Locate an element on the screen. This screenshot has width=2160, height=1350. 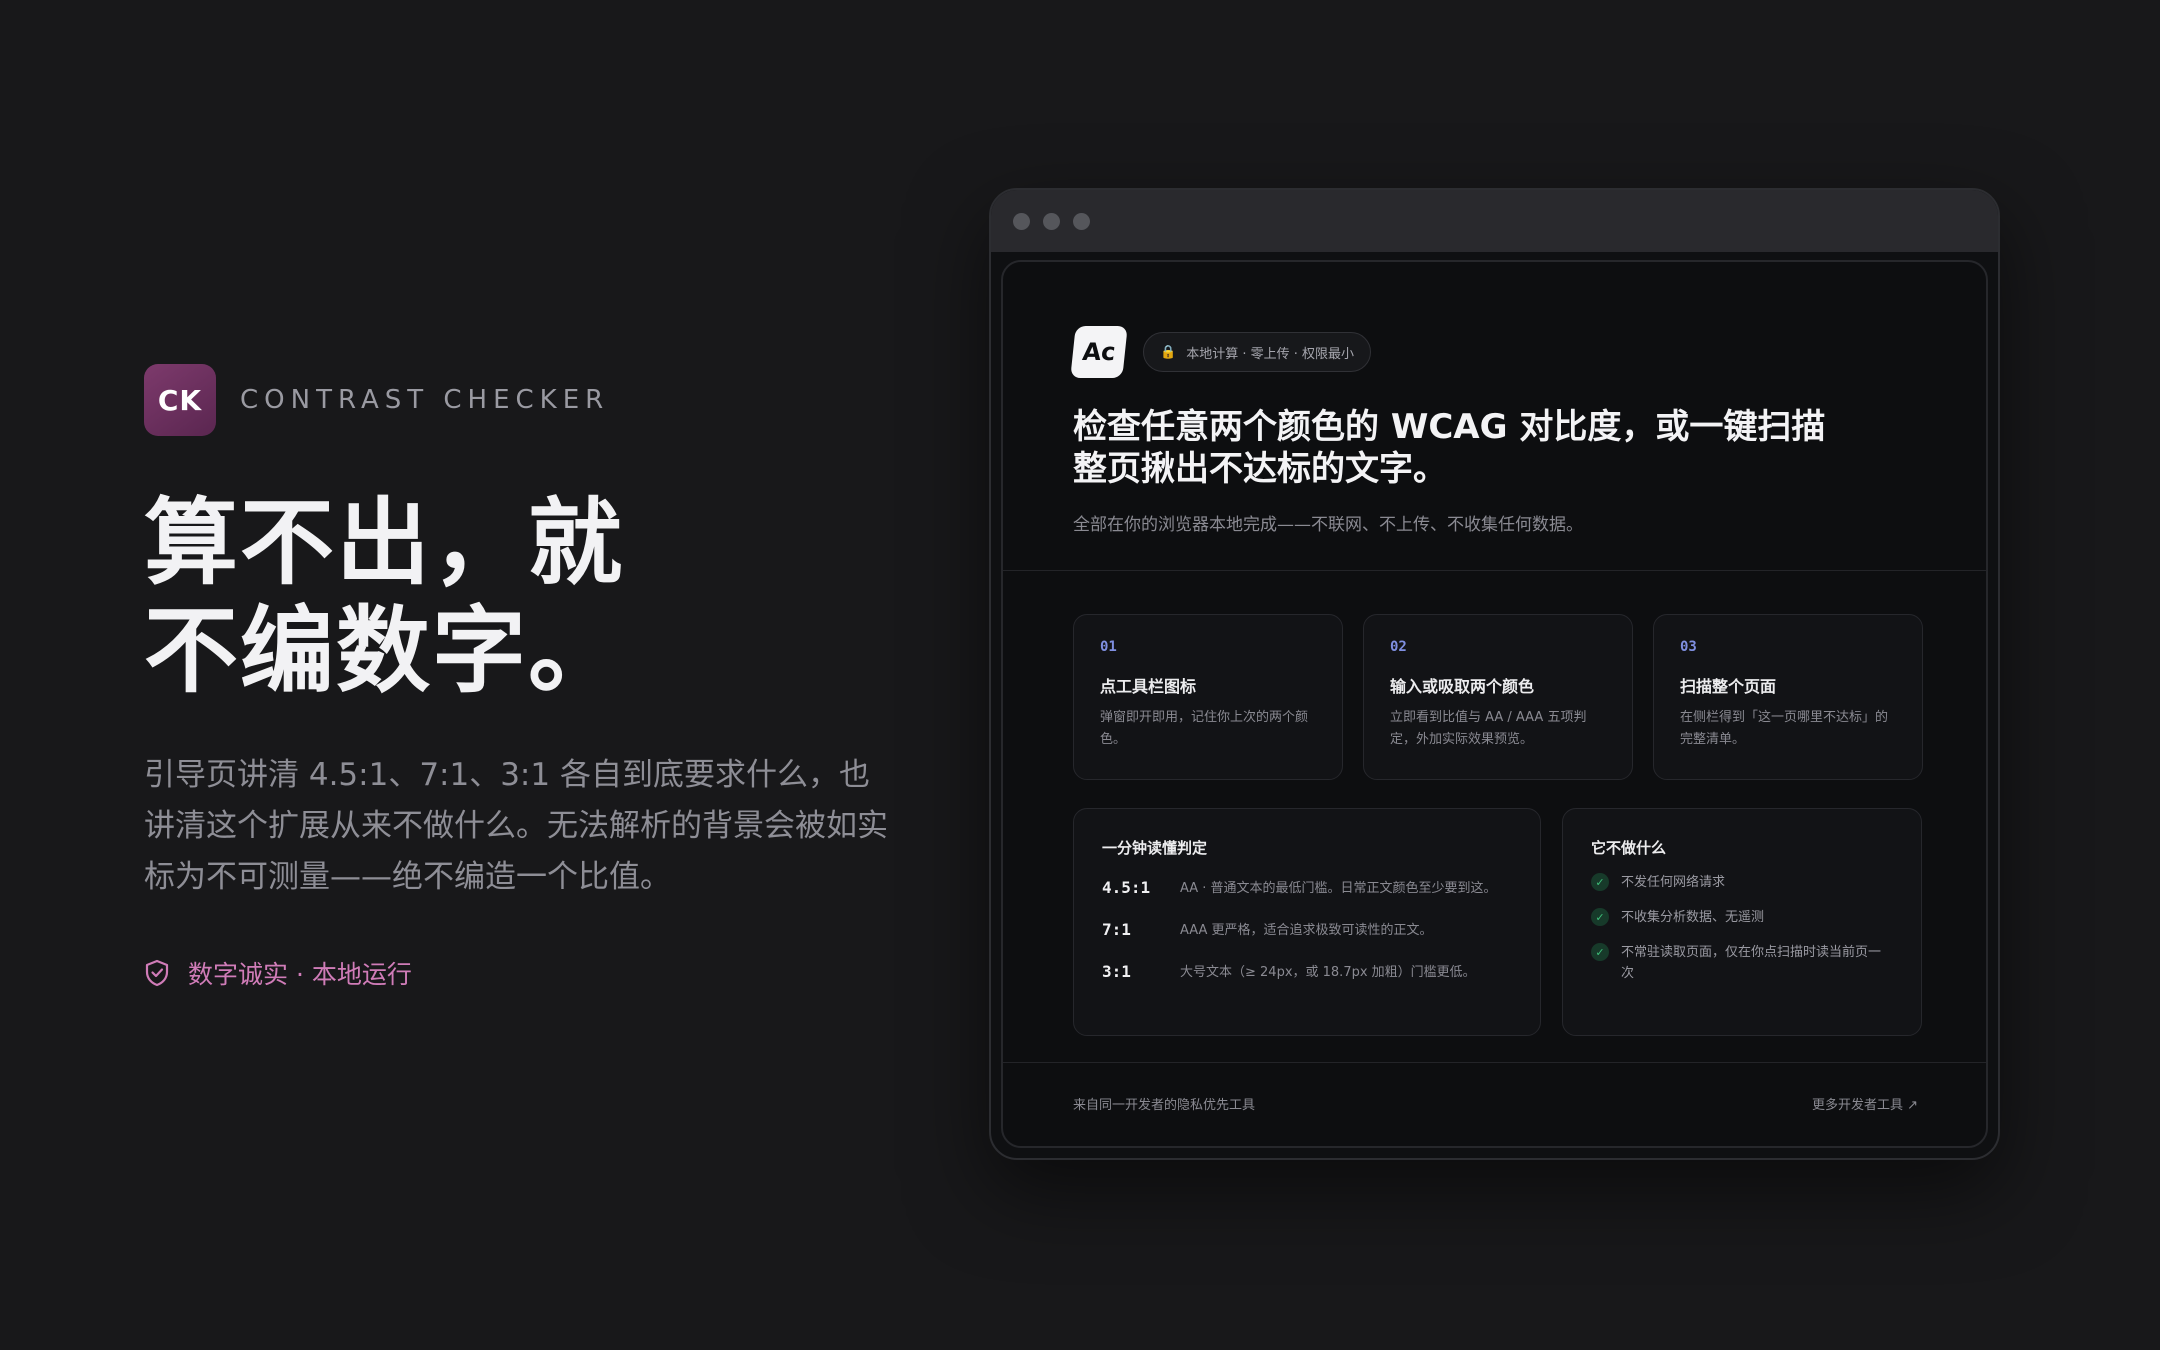
does-not-do-item: ✓ 不常驻读取页面，仅在你点扫描时读当前页一次 is located at coordinates (1742, 963).